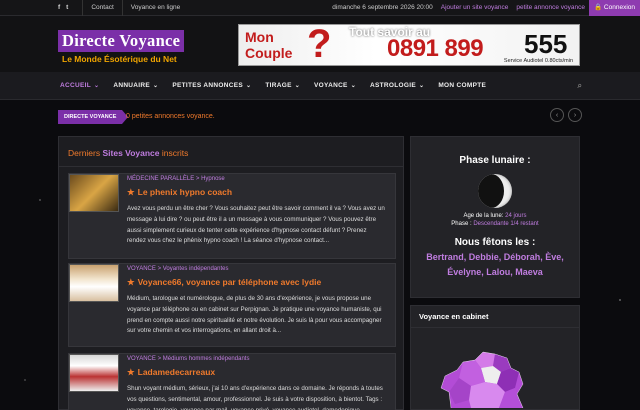  What do you see at coordinates (79, 85) in the screenshot?
I see `nav-item-accueil: ACCUEIL ⌄` at bounding box center [79, 85].